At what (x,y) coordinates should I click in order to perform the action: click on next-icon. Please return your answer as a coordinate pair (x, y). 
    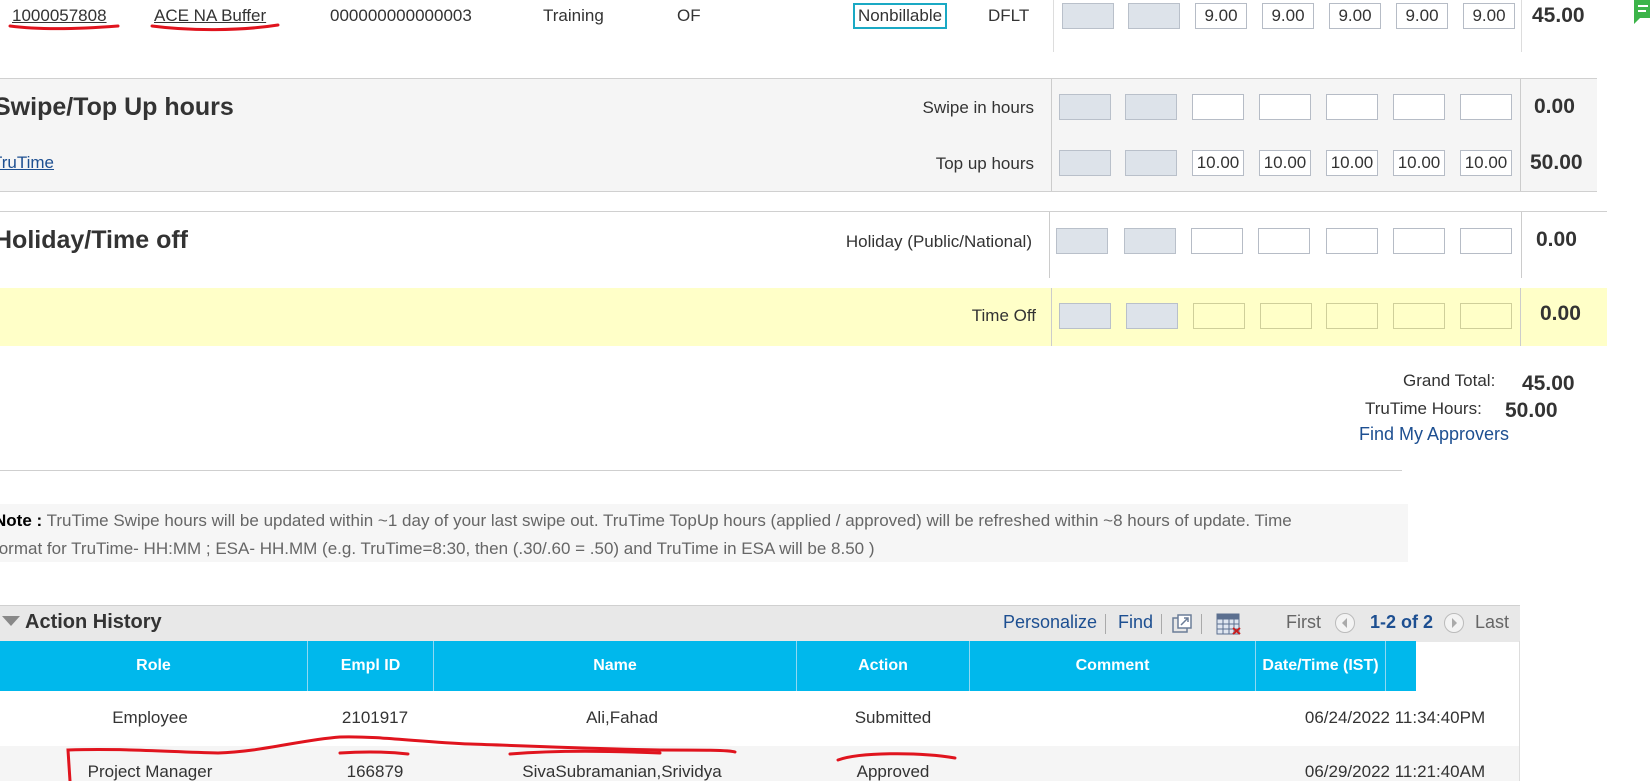
    Looking at the image, I should click on (1454, 623).